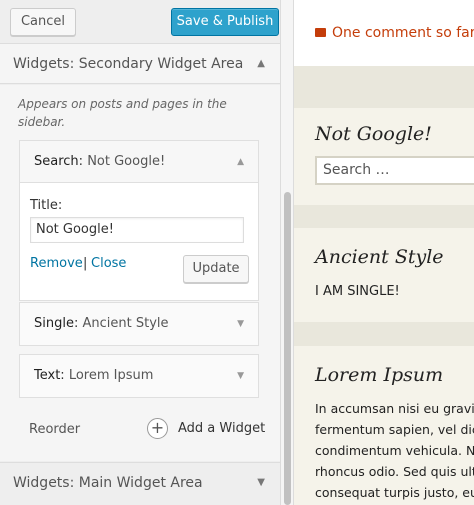 Image resolution: width=474 pixels, height=505 pixels. Describe the element at coordinates (46, 205) in the screenshot. I see `title-label: Title:` at that location.